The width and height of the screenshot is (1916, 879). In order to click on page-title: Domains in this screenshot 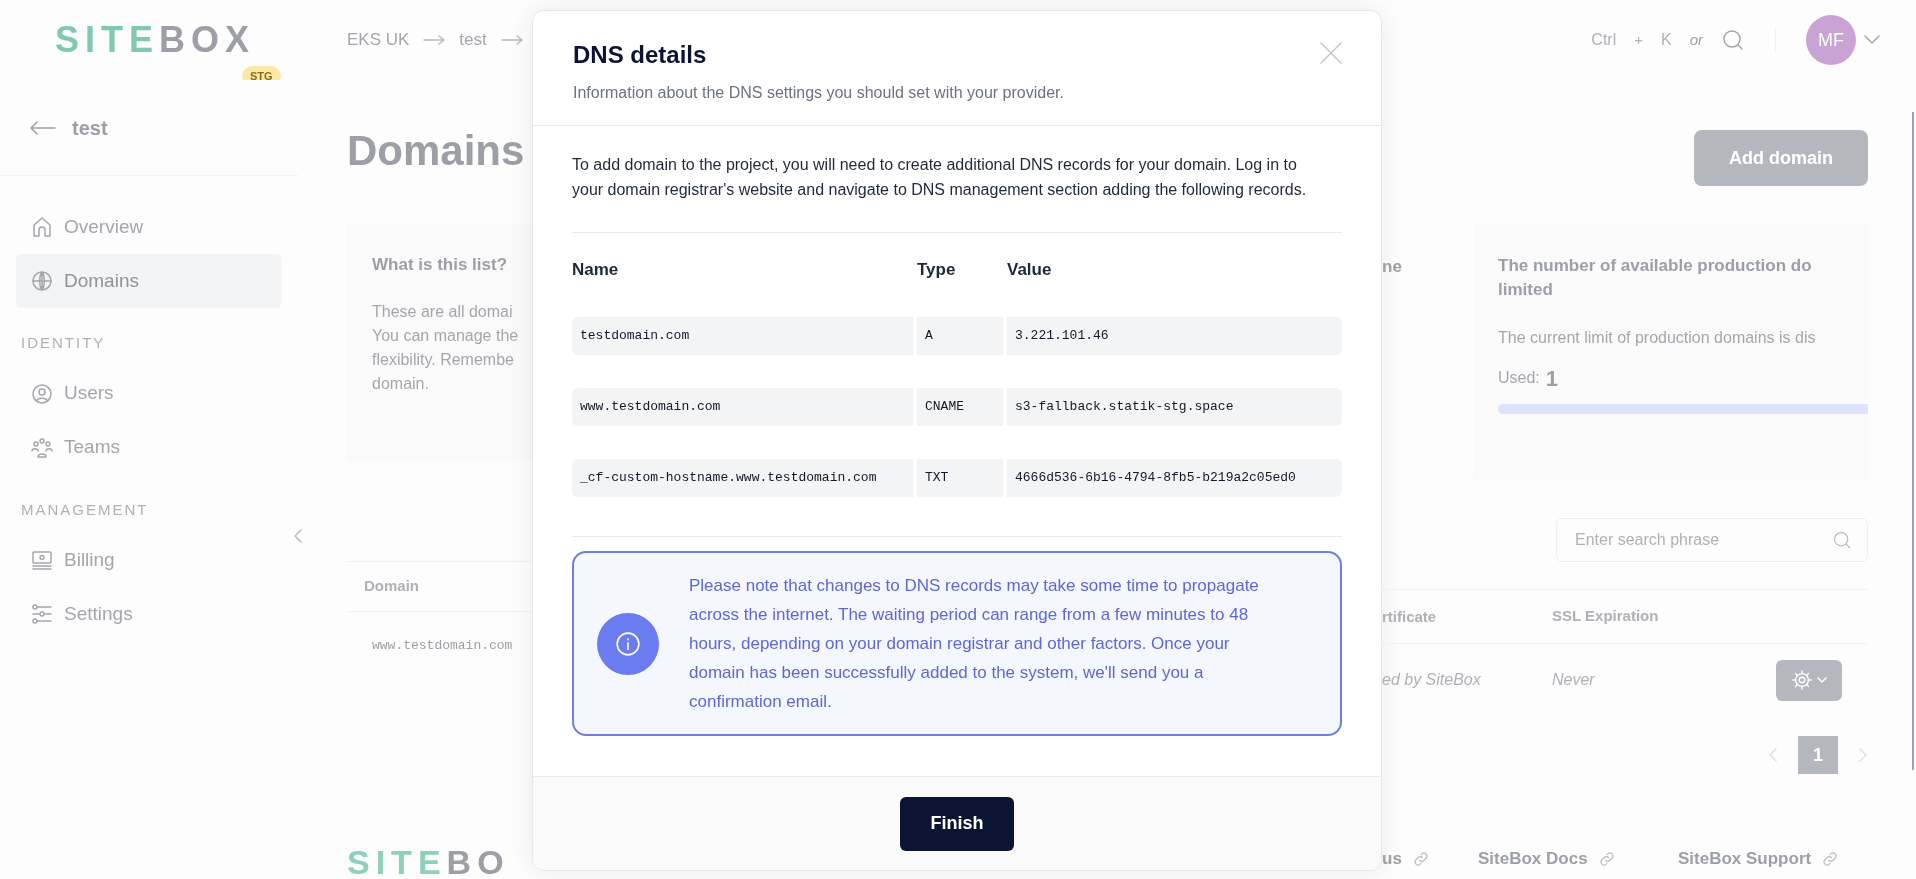, I will do `click(436, 151)`.